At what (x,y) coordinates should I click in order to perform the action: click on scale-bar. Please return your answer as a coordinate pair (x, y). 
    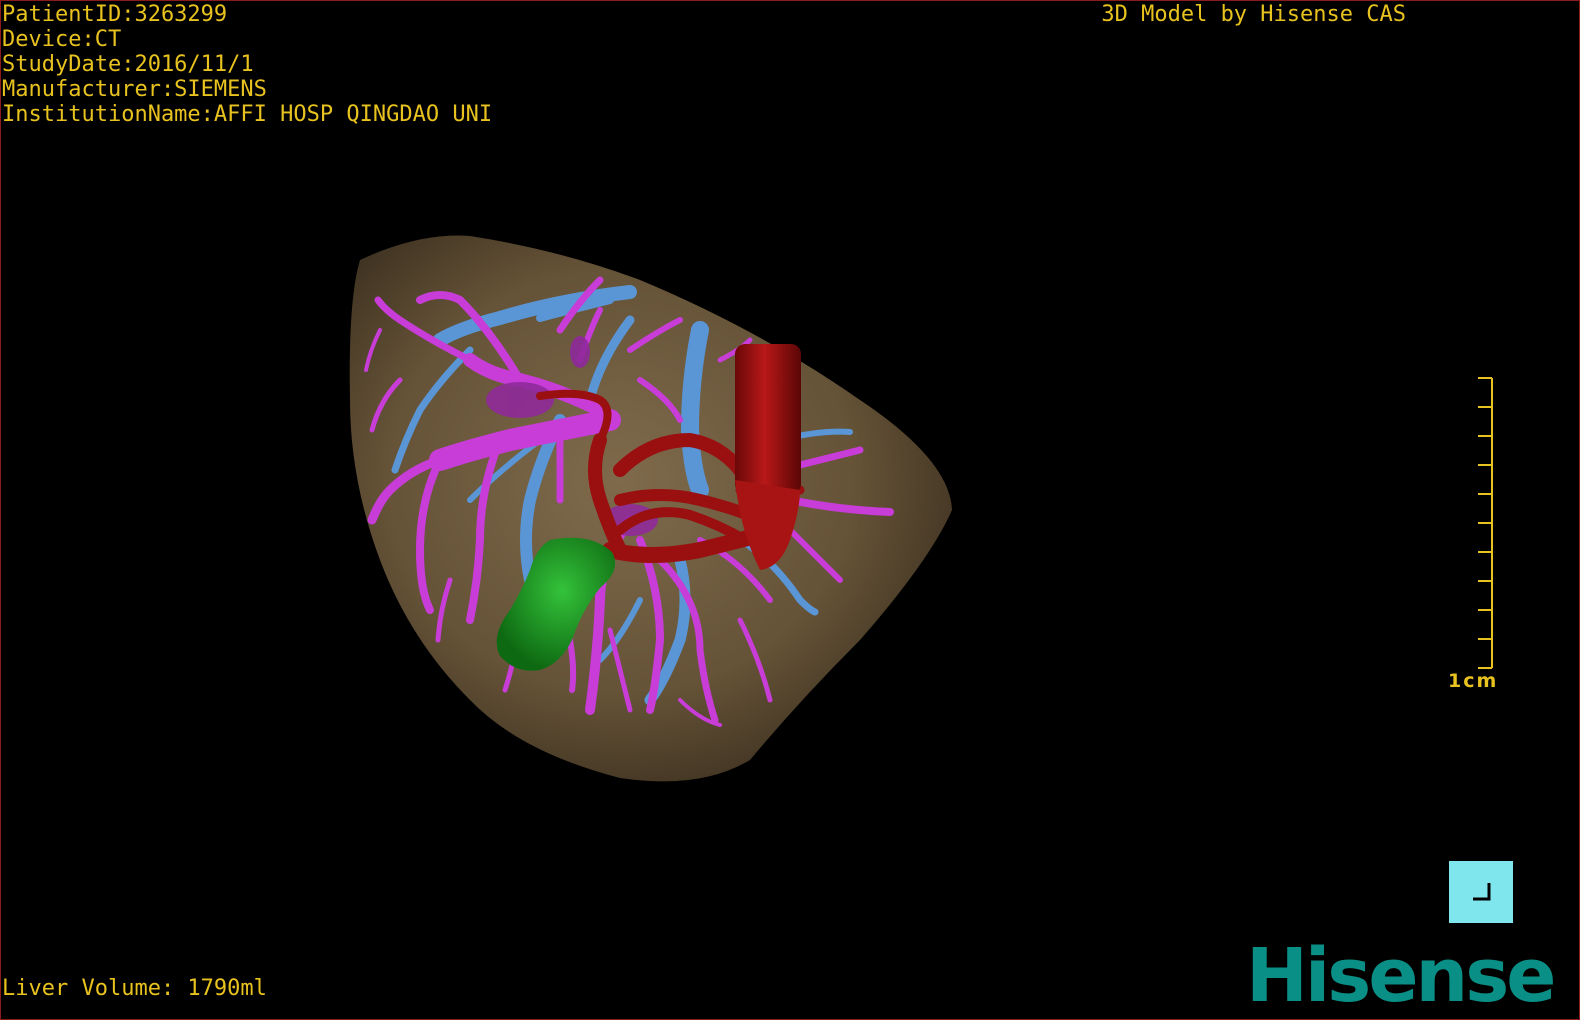
    Looking at the image, I should click on (1485, 523).